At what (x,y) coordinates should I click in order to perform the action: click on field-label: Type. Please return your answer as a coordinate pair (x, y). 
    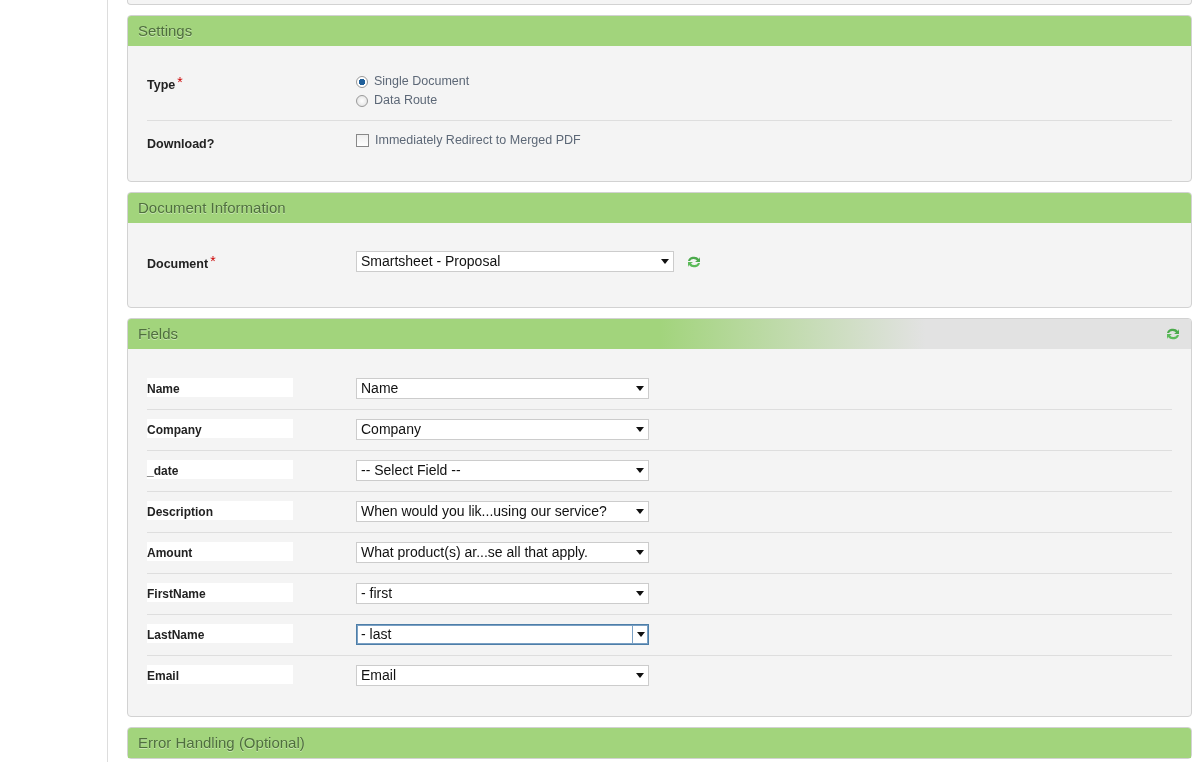
    Looking at the image, I should click on (161, 85).